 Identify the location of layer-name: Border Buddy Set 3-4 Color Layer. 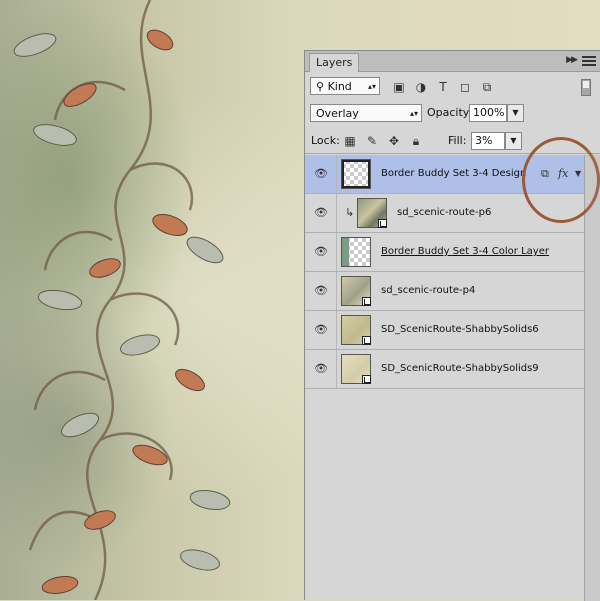
(465, 252).